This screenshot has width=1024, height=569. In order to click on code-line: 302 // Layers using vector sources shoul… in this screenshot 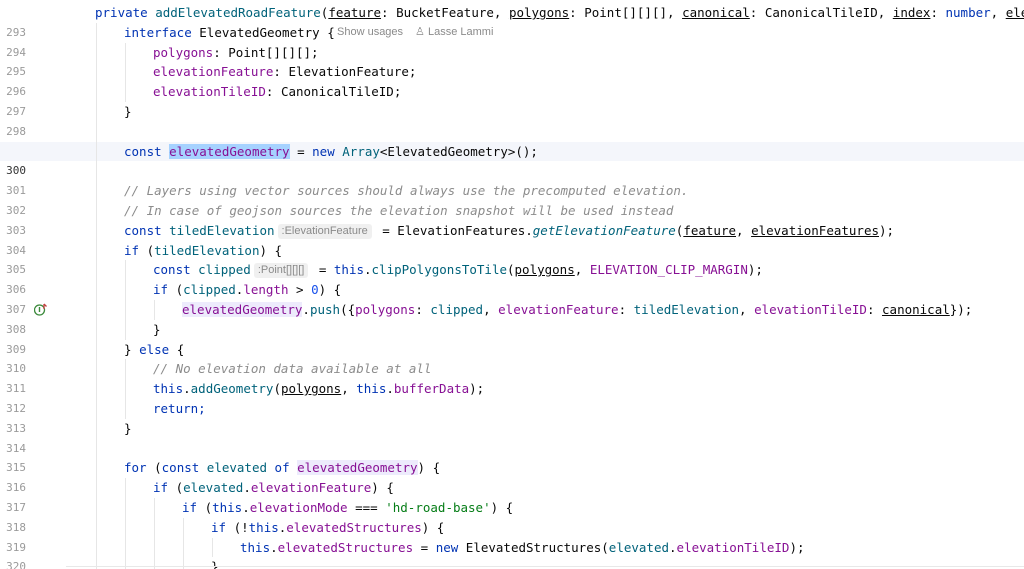, I will do `click(512, 199)`.